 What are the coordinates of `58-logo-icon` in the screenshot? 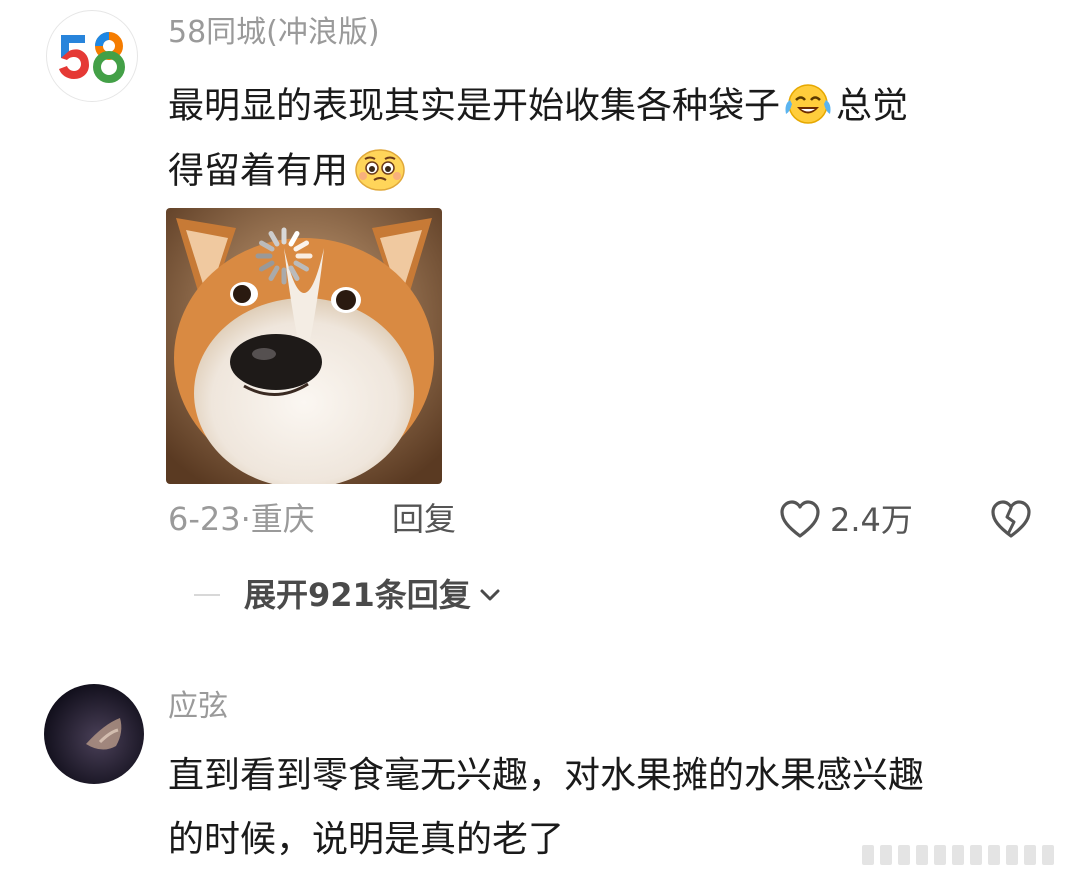 It's located at (92, 57).